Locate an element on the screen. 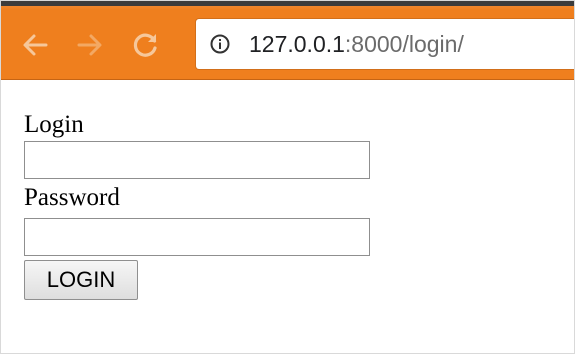  password-label: Password is located at coordinates (72, 197).